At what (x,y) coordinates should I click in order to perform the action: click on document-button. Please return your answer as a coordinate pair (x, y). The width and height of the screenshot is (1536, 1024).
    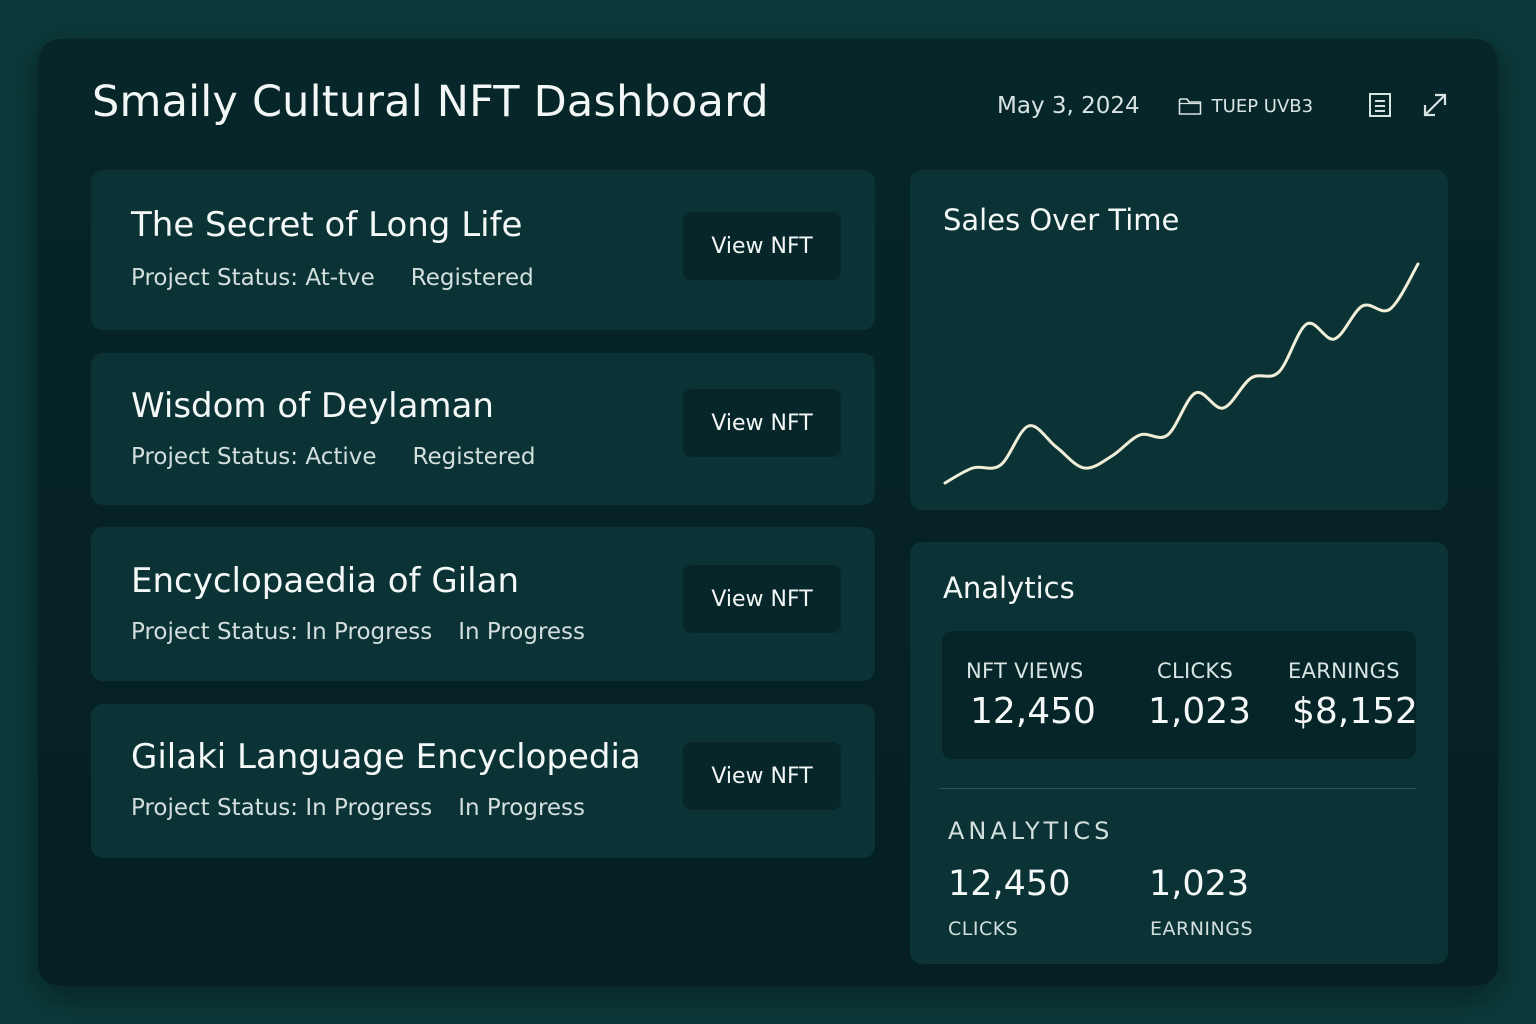
    Looking at the image, I should click on (1380, 105).